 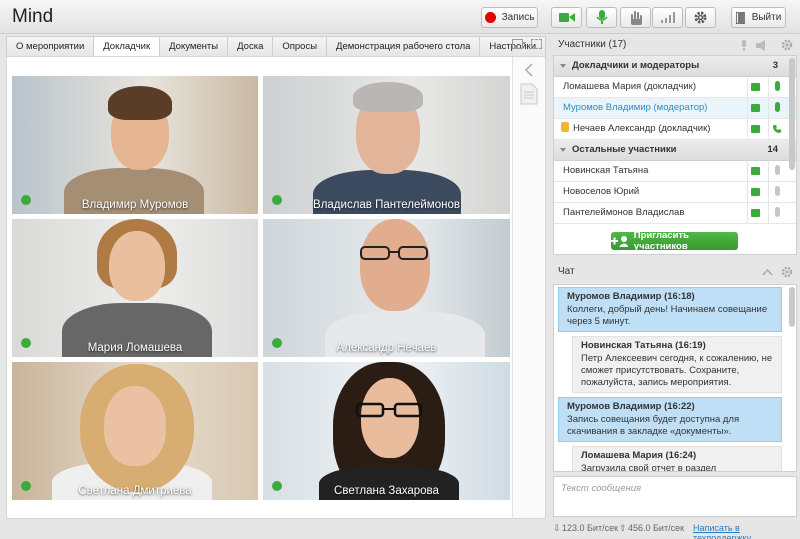 What do you see at coordinates (528, 70) in the screenshot?
I see `chevron-left-icon` at bounding box center [528, 70].